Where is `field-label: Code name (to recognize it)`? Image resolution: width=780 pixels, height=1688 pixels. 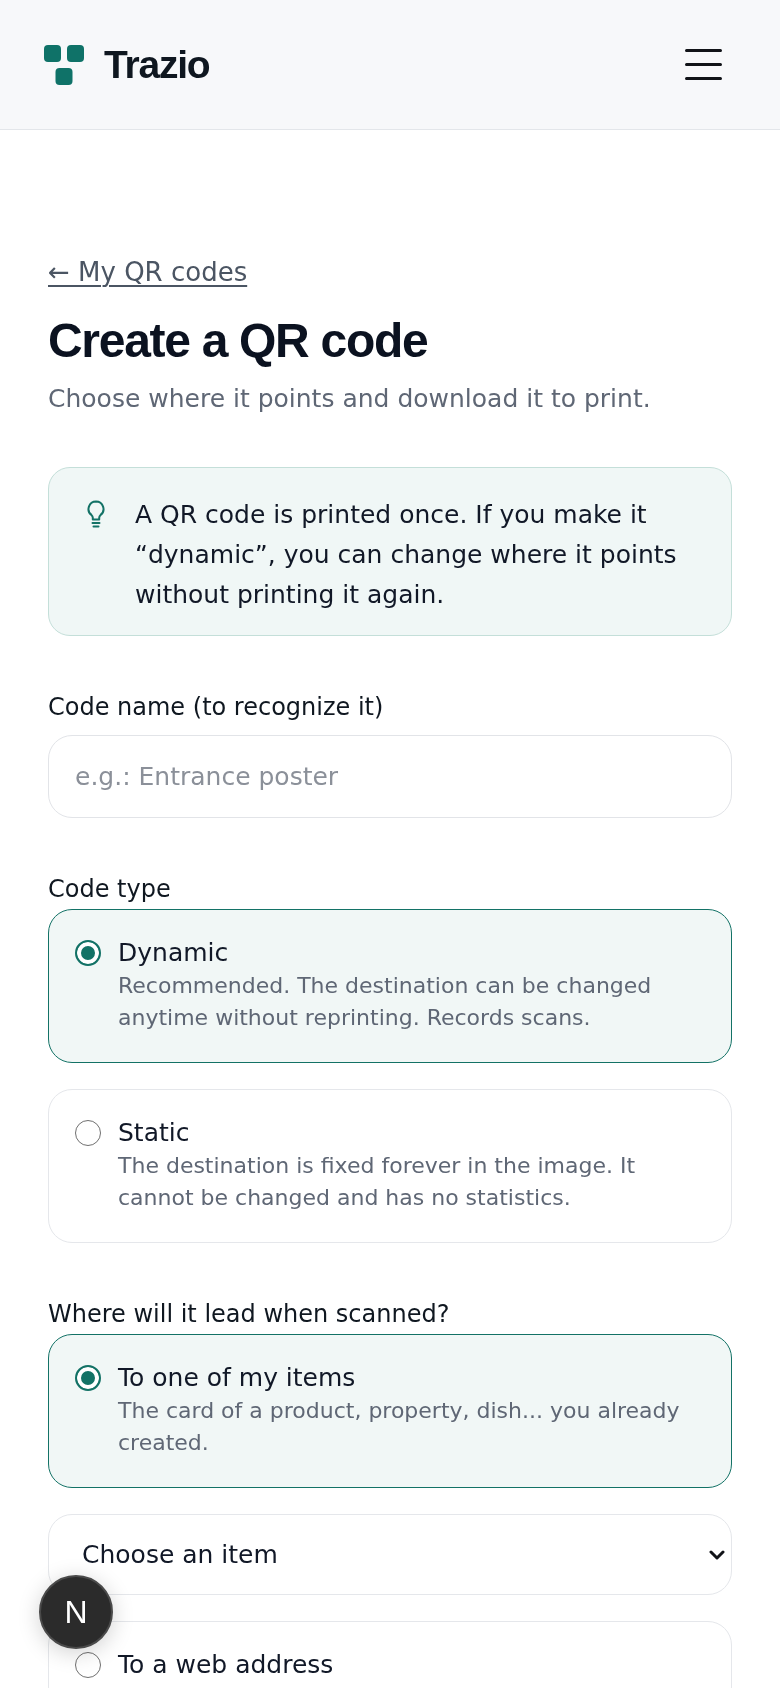 field-label: Code name (to recognize it) is located at coordinates (216, 707).